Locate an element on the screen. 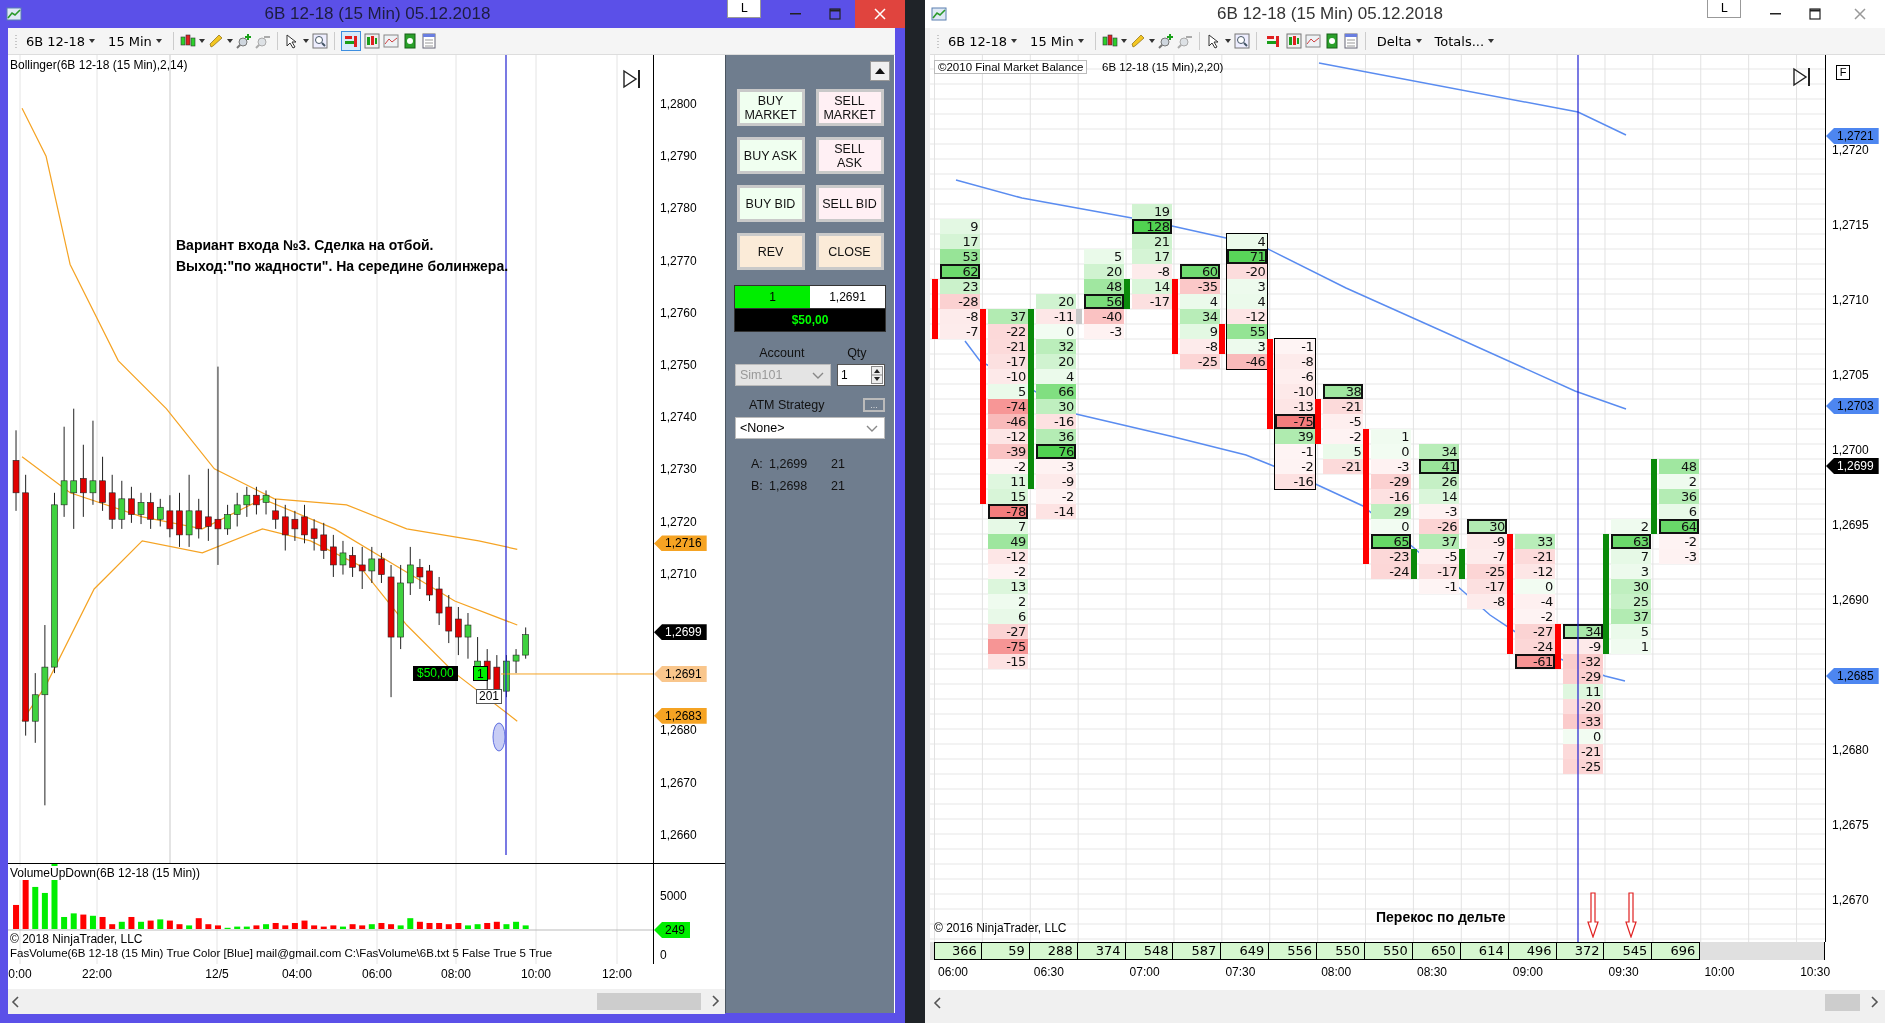  atm-strategy-dropdown: <None> is located at coordinates (810, 428).